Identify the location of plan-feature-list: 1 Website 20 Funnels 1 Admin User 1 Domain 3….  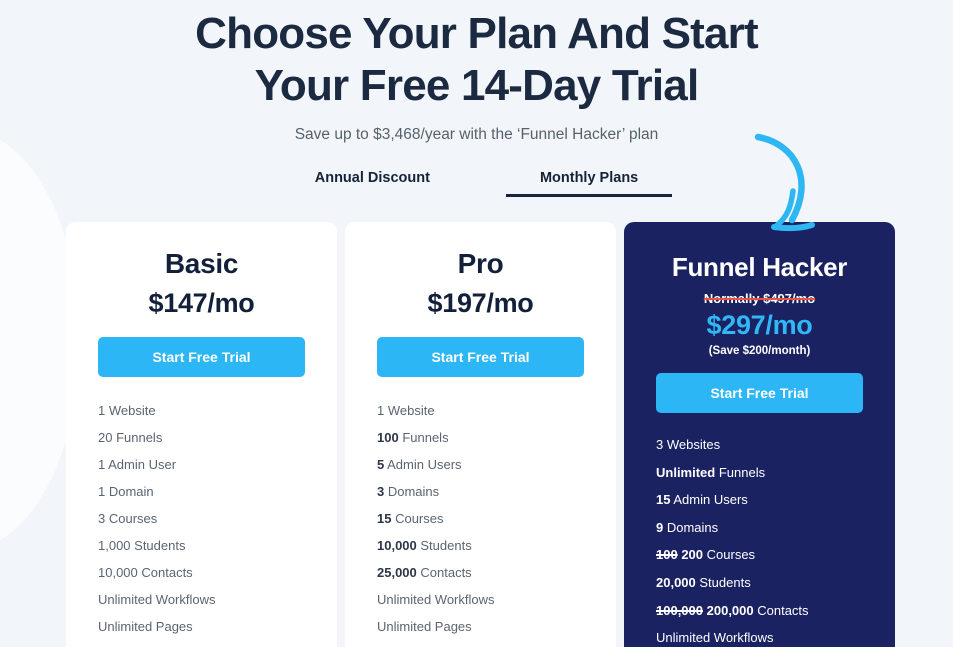
(201, 524).